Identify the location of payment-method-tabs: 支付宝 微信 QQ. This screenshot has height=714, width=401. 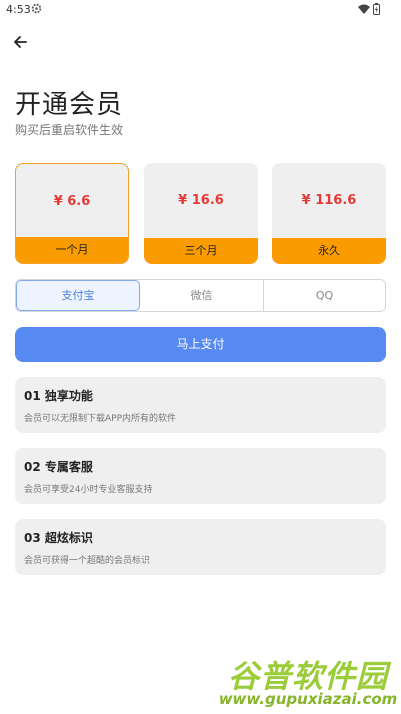
(200, 295).